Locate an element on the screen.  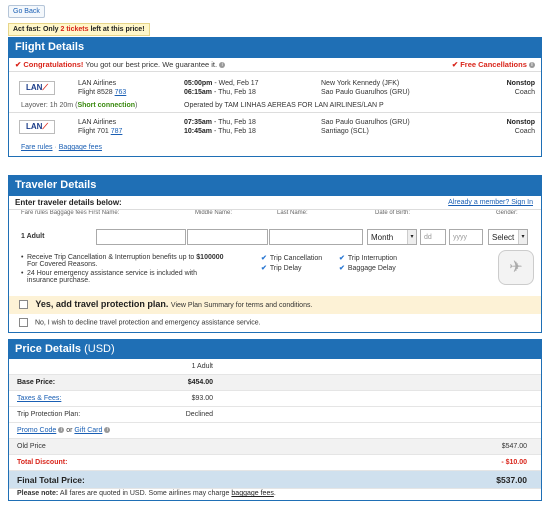
benefit-item: ✔ Trip Cancellation is located at coordinates (291, 259).